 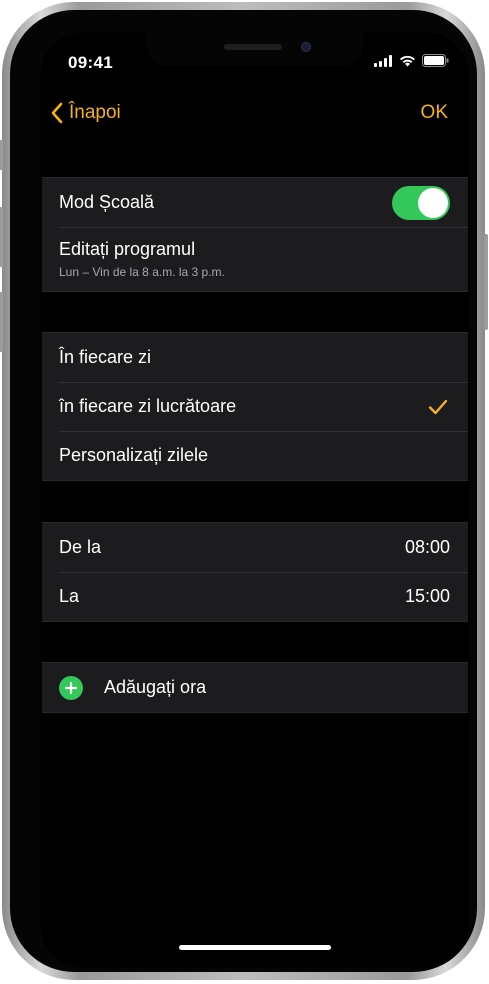 I want to click on add-time-row: Adăugați ora, so click(x=255, y=687).